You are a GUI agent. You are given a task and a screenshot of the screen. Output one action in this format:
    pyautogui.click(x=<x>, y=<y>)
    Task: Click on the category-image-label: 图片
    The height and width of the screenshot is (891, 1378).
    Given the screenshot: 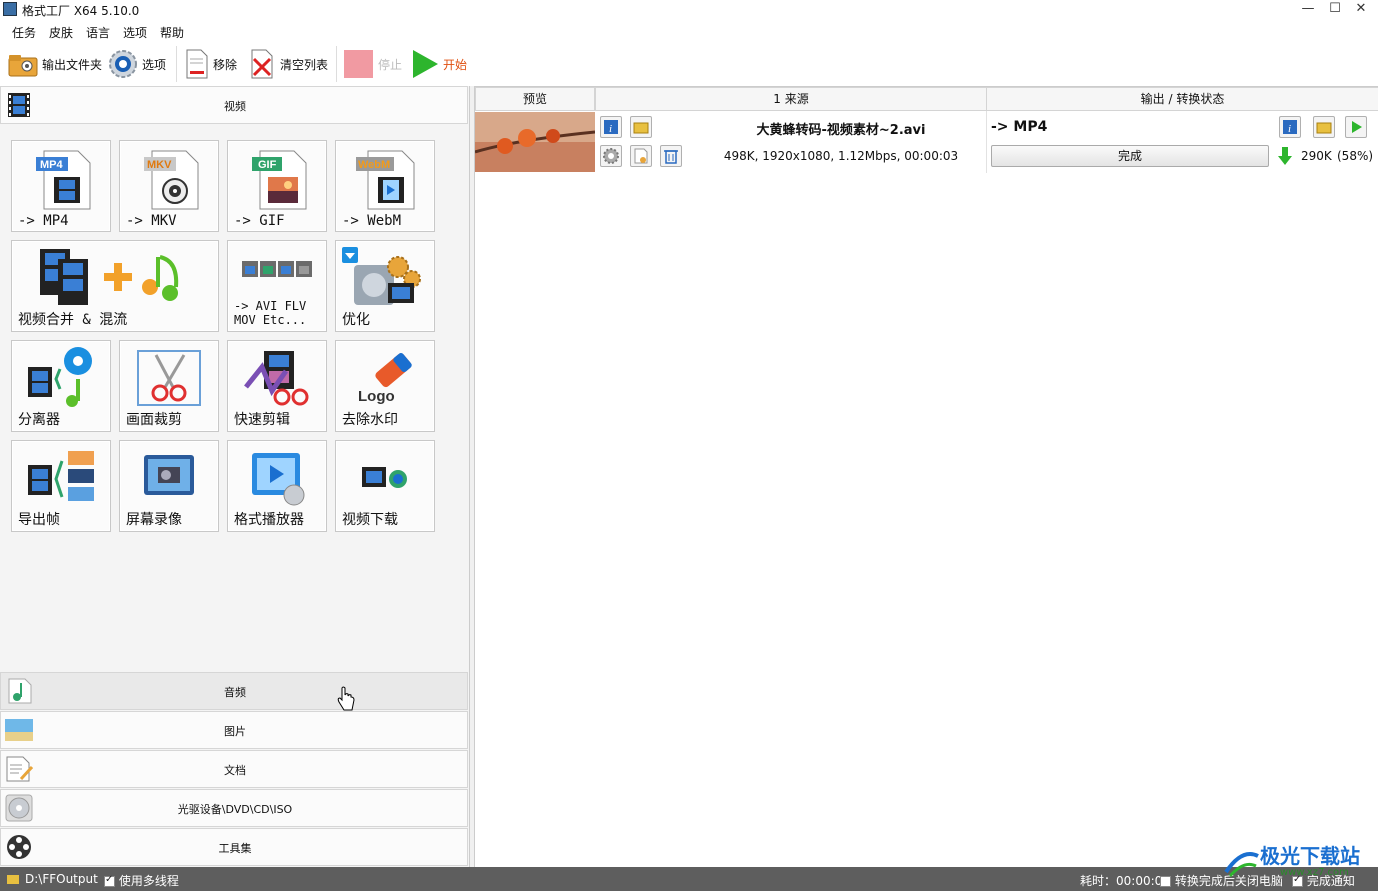 What is the action you would take?
    pyautogui.click(x=235, y=731)
    